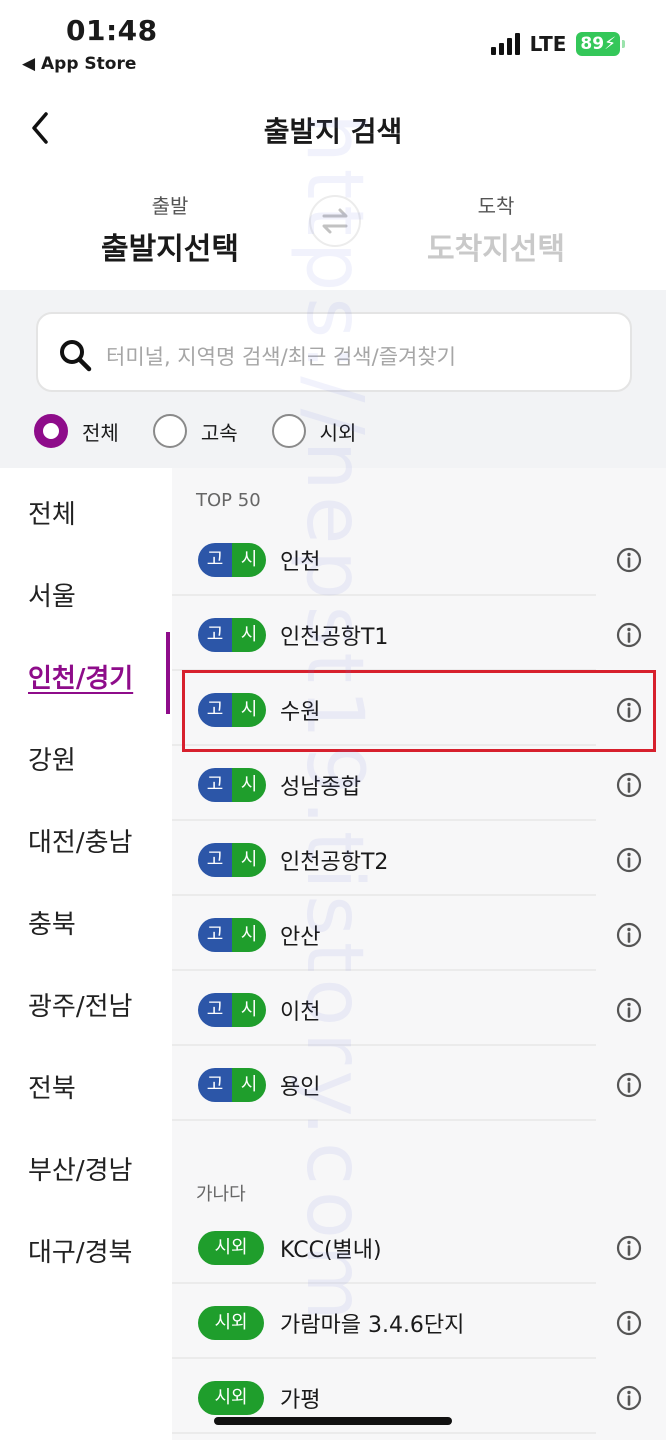 Image resolution: width=666 pixels, height=1440 pixels. What do you see at coordinates (419, 1247) in the screenshot?
I see `terminal-row: 시외 KCC(별내)` at bounding box center [419, 1247].